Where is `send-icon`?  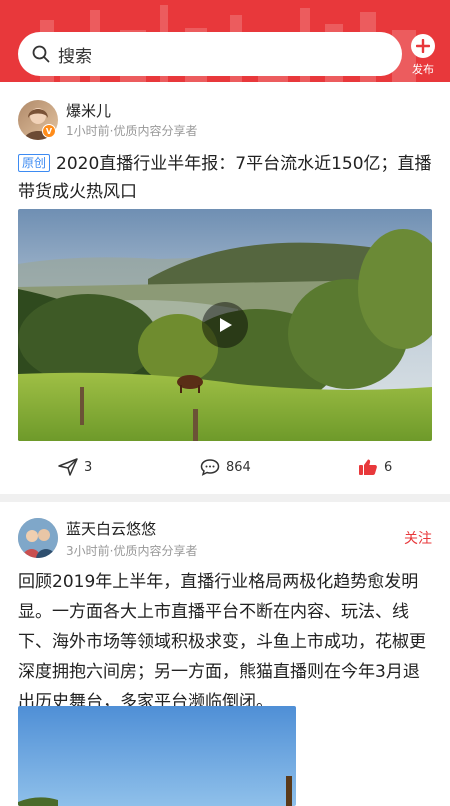
send-icon is located at coordinates (68, 467).